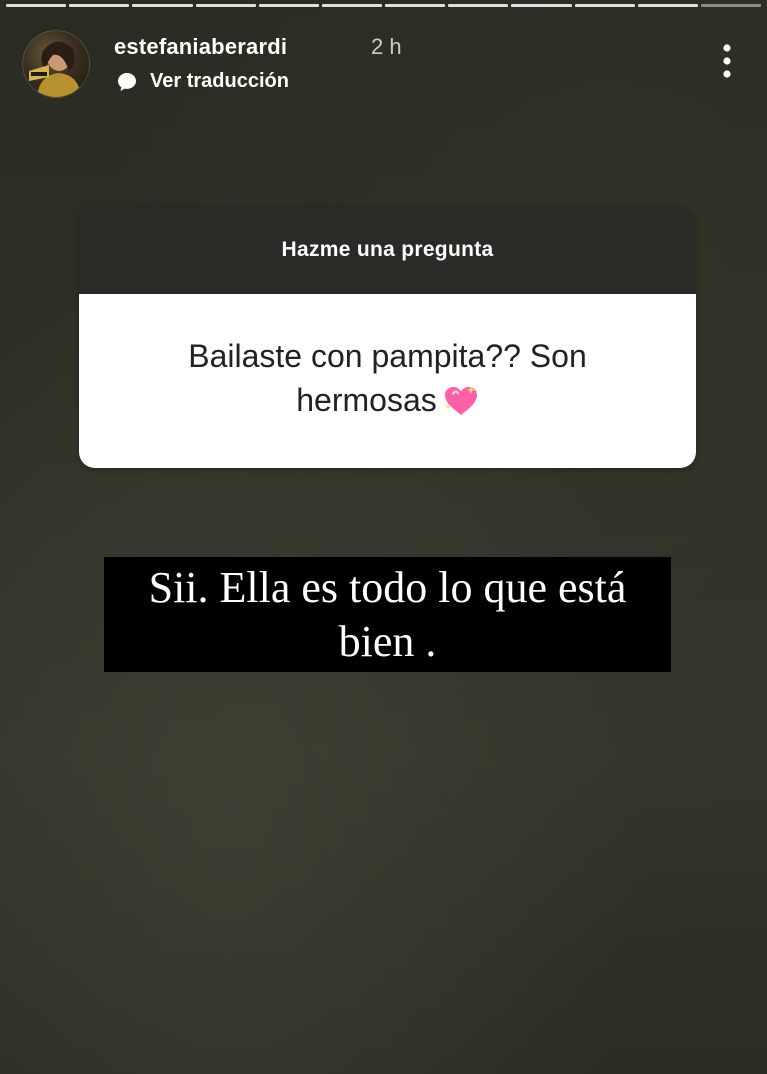 The height and width of the screenshot is (1074, 767). What do you see at coordinates (461, 406) in the screenshot?
I see `sparkling-heart-icon` at bounding box center [461, 406].